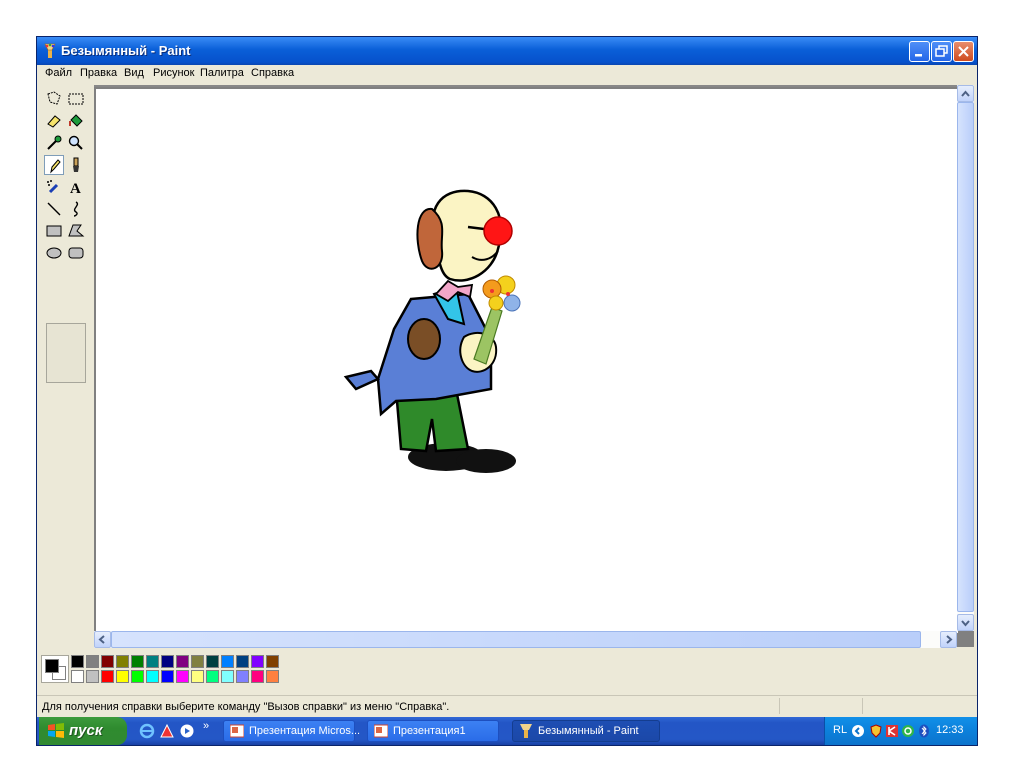 This screenshot has width=1024, height=768. What do you see at coordinates (54, 99) in the screenshot?
I see `free-form-select-tool` at bounding box center [54, 99].